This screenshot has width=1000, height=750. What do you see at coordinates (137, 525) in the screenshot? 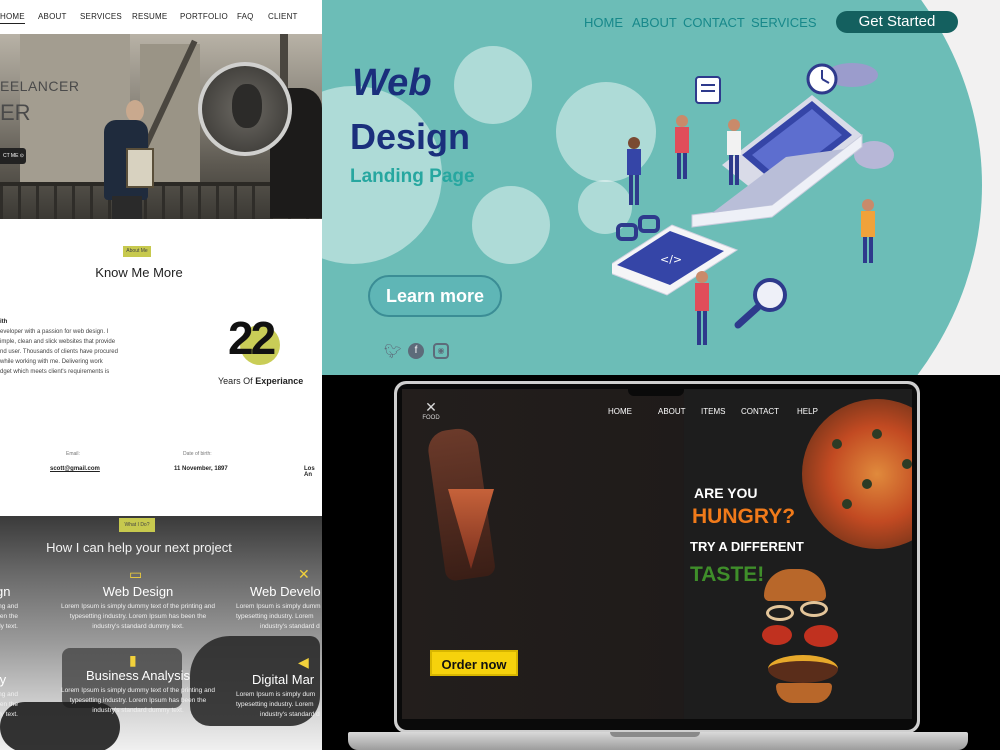
I see `services-tag: What I Do?` at bounding box center [137, 525].